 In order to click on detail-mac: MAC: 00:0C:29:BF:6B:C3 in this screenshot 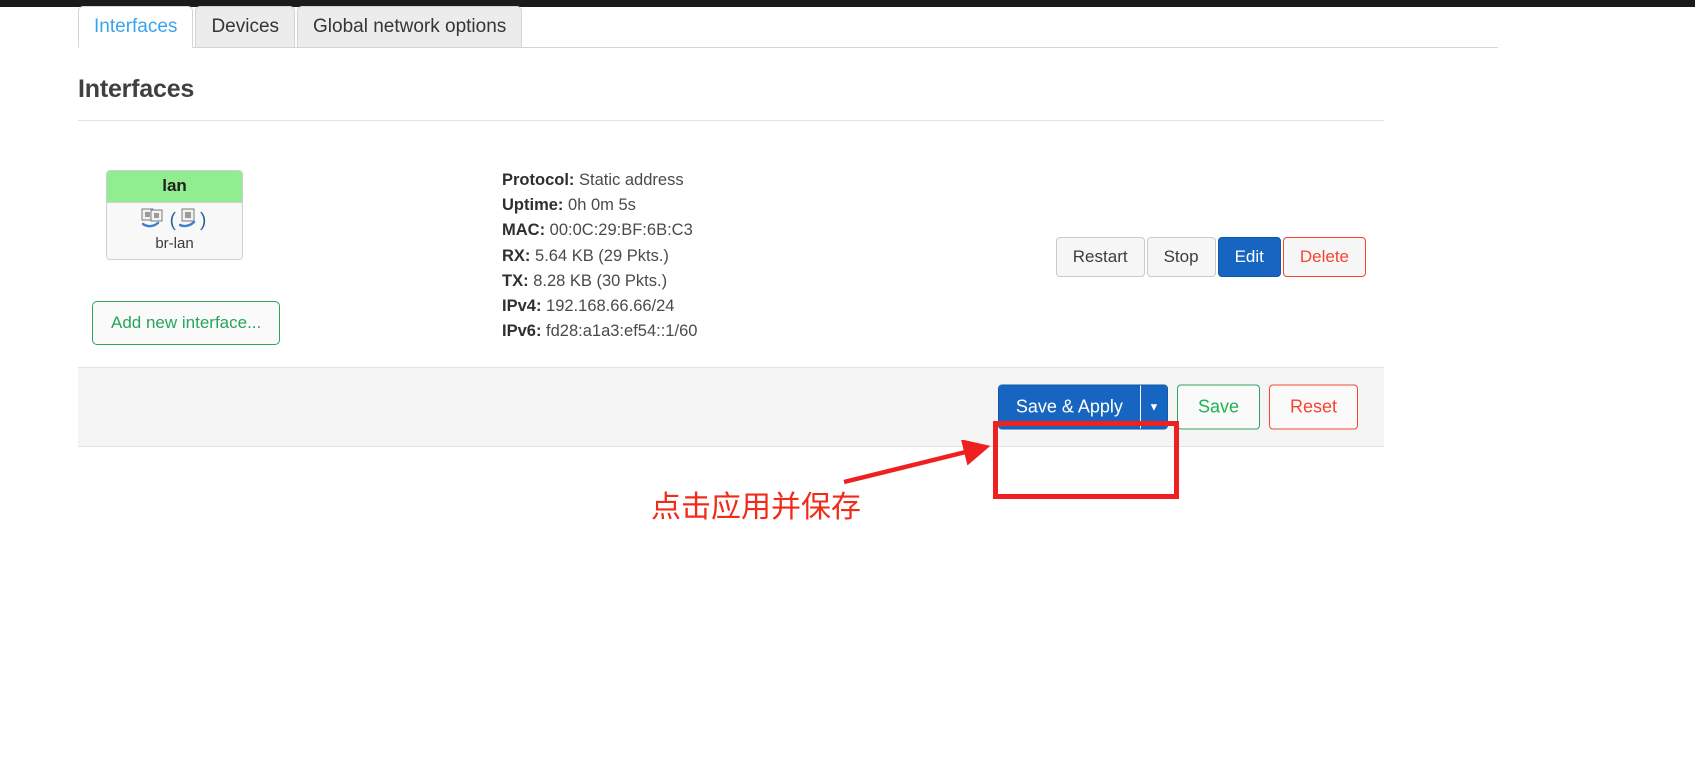, I will do `click(599, 230)`.